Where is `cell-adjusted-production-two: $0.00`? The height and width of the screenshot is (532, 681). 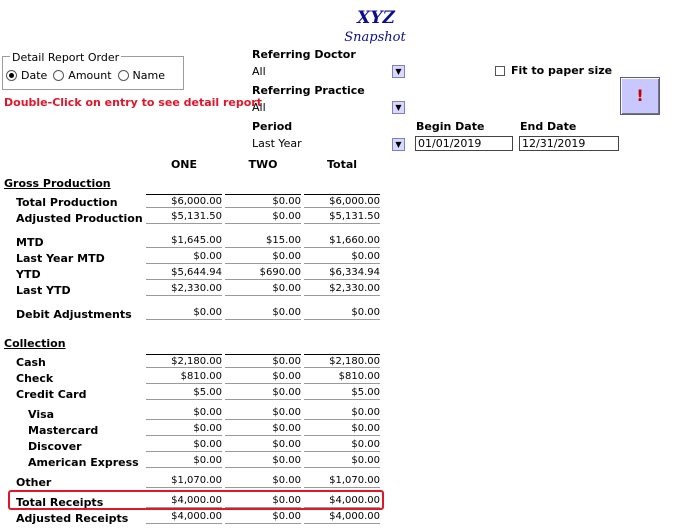 cell-adjusted-production-two: $0.00 is located at coordinates (263, 217).